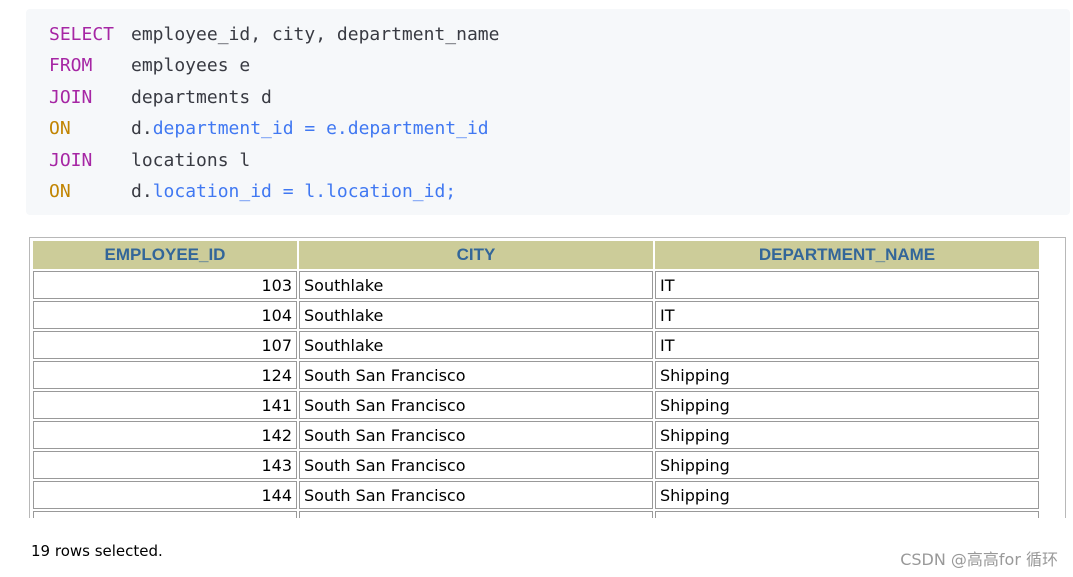  I want to click on table-row, so click(536, 514).